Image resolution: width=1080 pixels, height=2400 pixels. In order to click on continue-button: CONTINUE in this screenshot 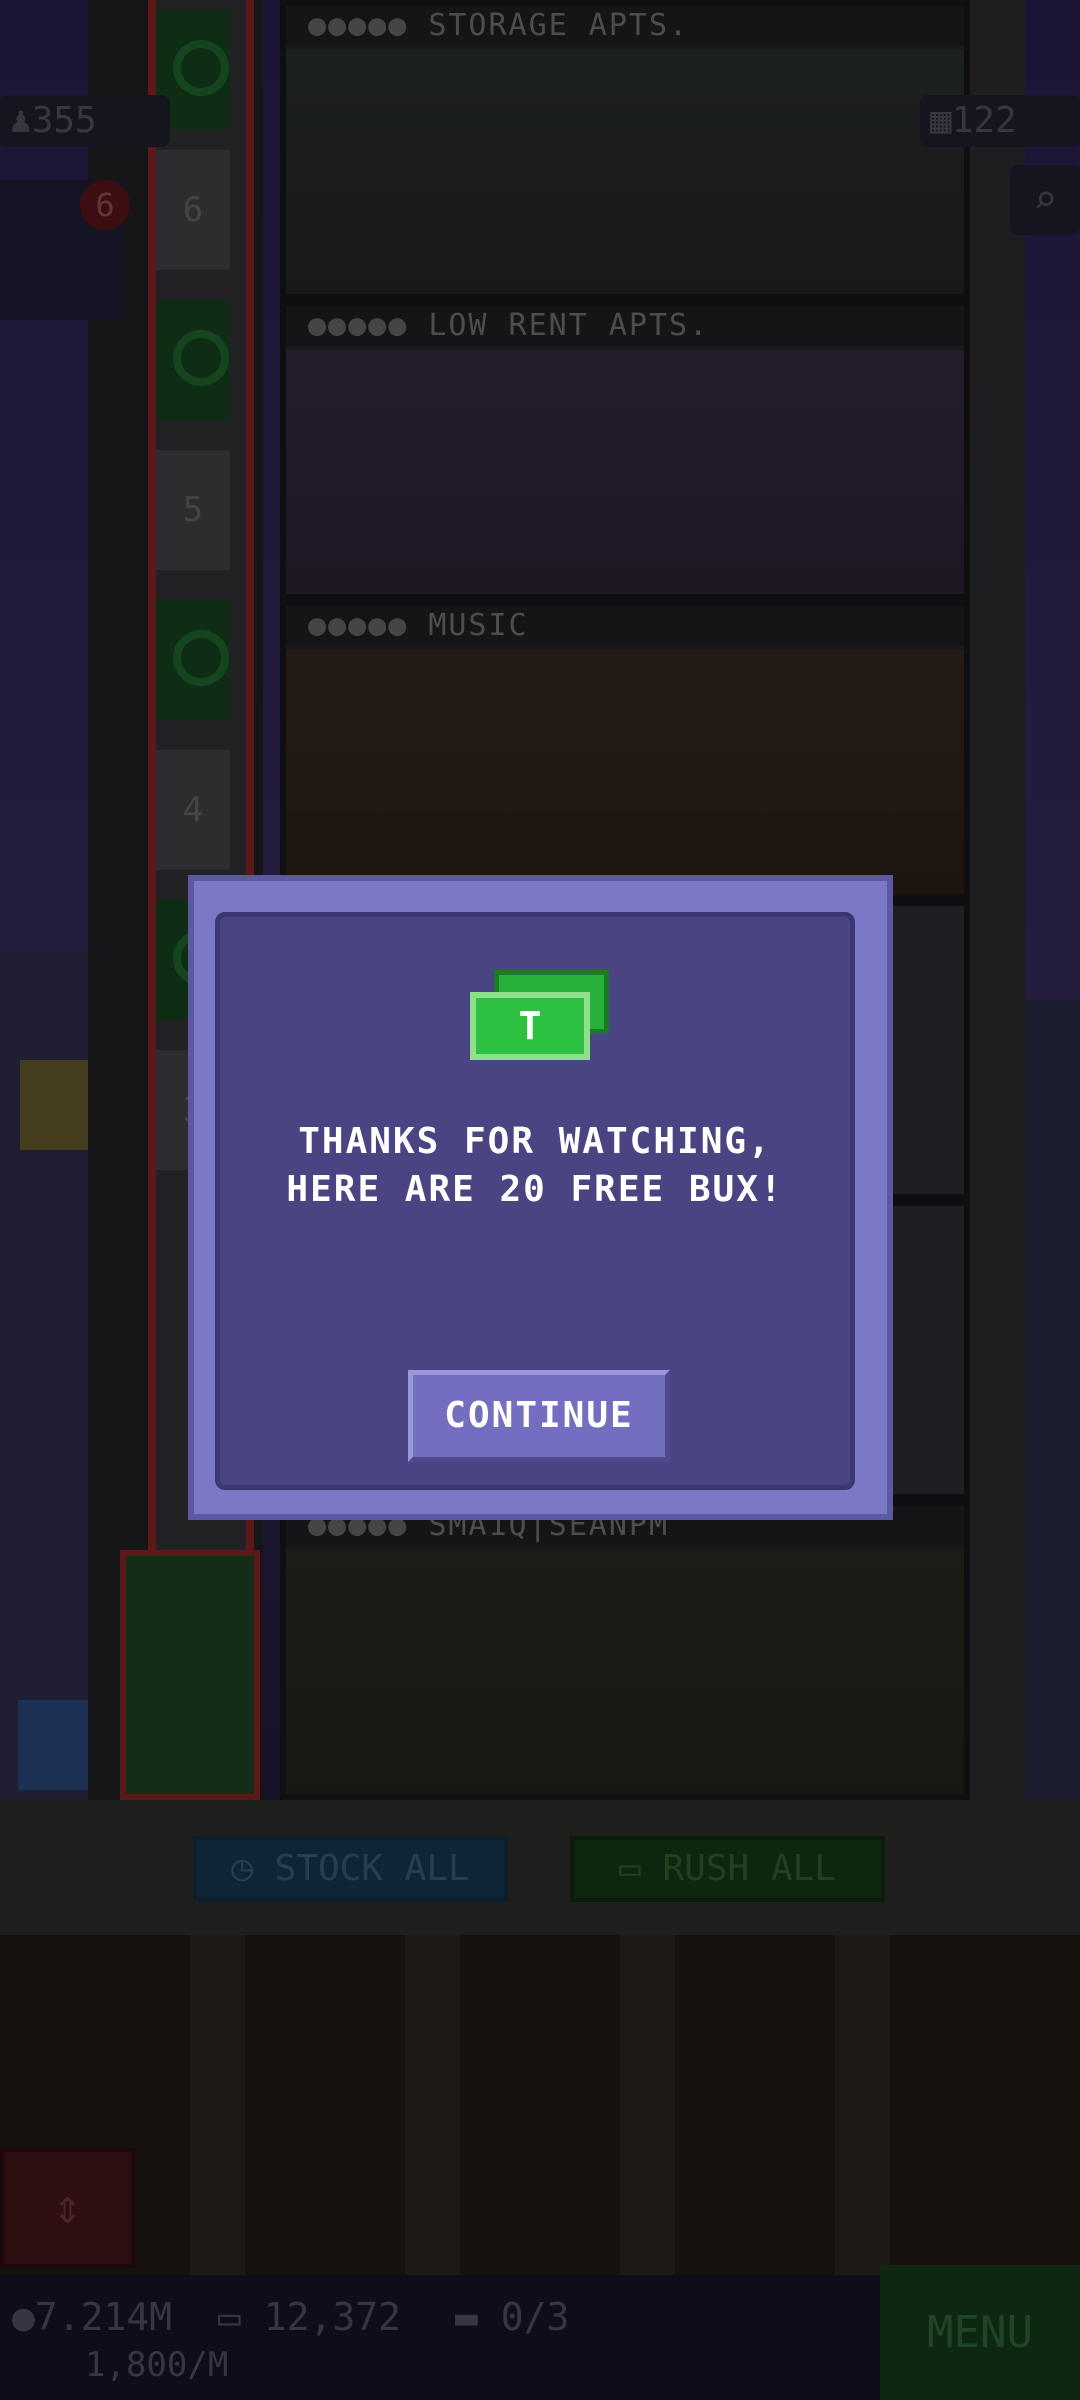, I will do `click(539, 1416)`.